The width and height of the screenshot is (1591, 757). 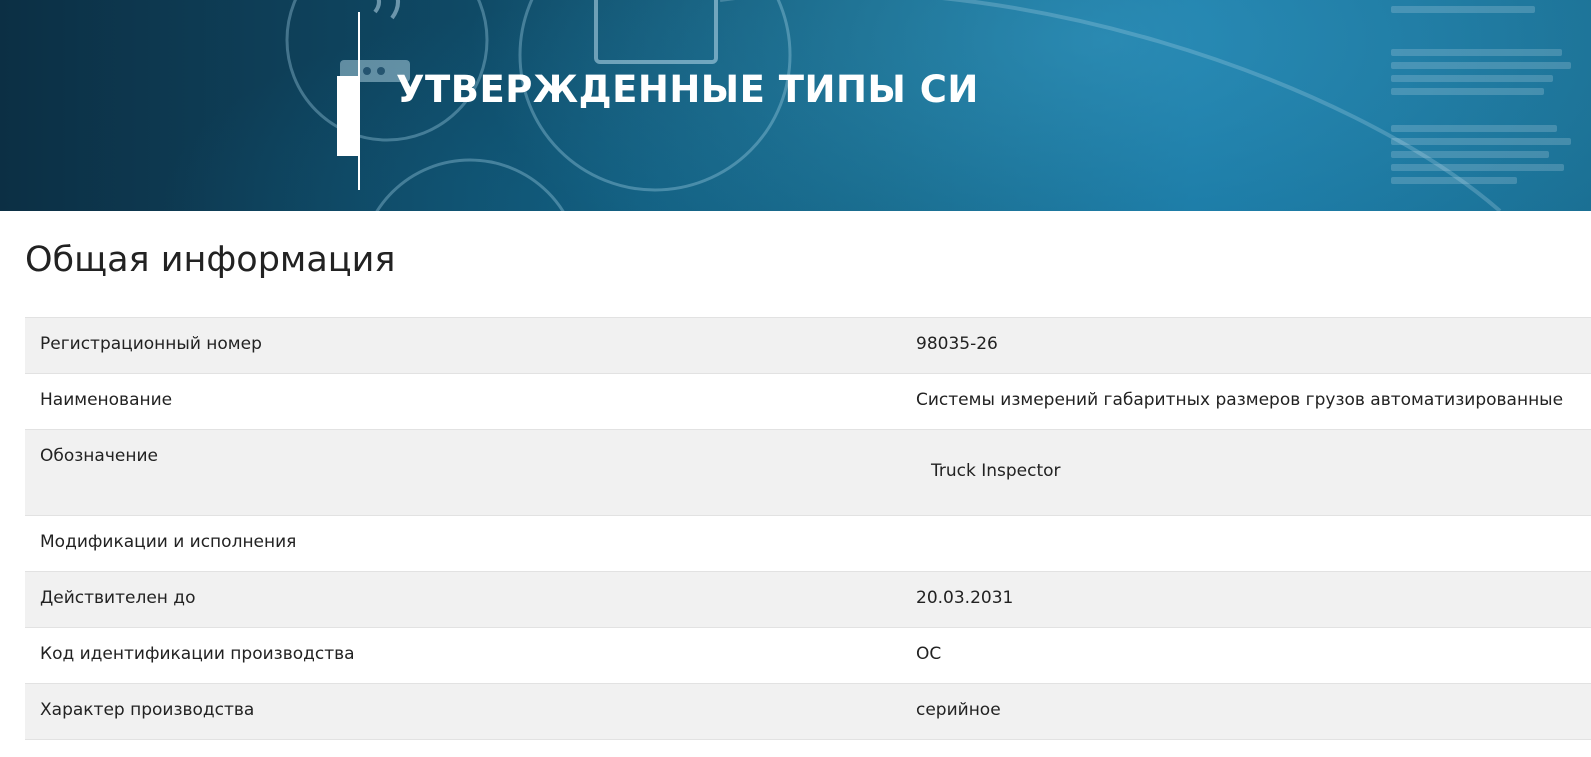 I want to click on table-row-registration-number: Регистрационный номер 98035-26, so click(x=808, y=346).